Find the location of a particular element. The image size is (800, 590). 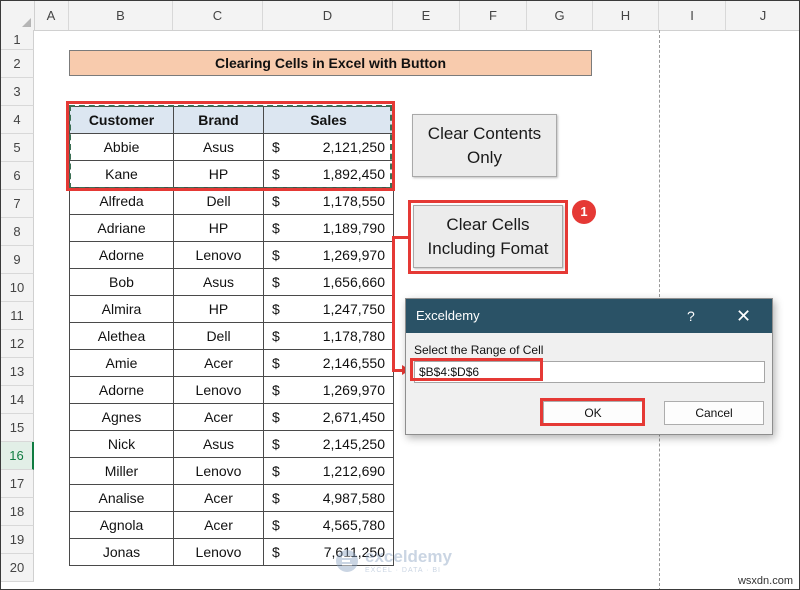

row-header-3: 3 is located at coordinates (17, 92).